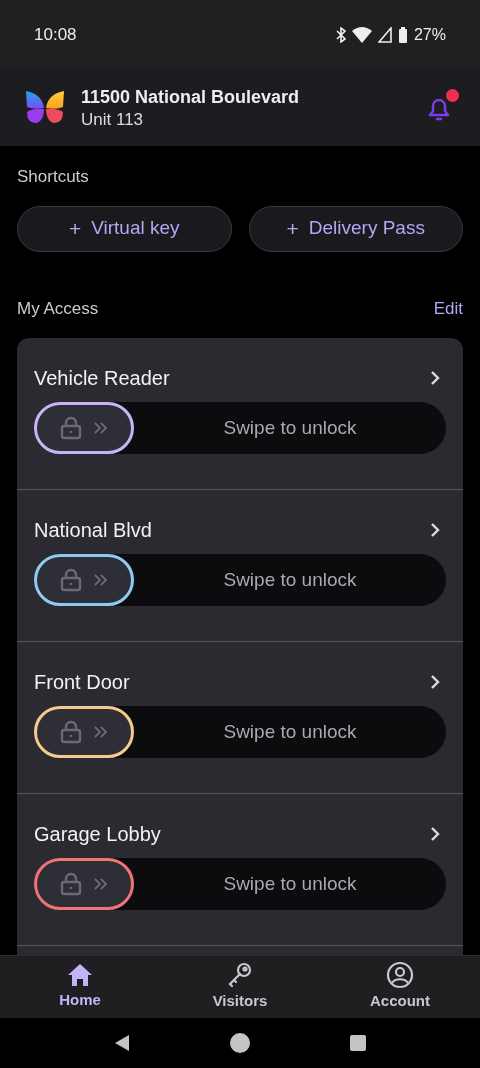 The width and height of the screenshot is (480, 1068). I want to click on bluetooth-icon, so click(340, 35).